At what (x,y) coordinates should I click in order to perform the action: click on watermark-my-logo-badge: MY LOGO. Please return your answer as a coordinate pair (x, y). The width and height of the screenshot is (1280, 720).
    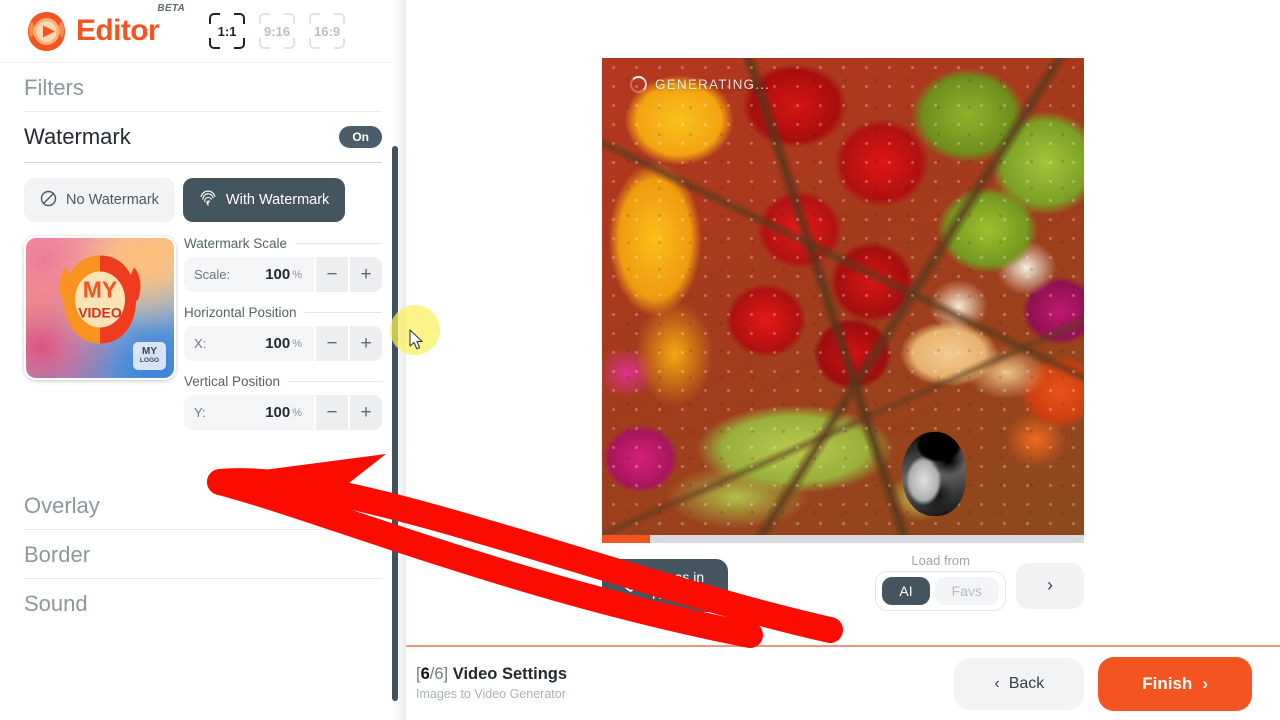
    Looking at the image, I should click on (149, 356).